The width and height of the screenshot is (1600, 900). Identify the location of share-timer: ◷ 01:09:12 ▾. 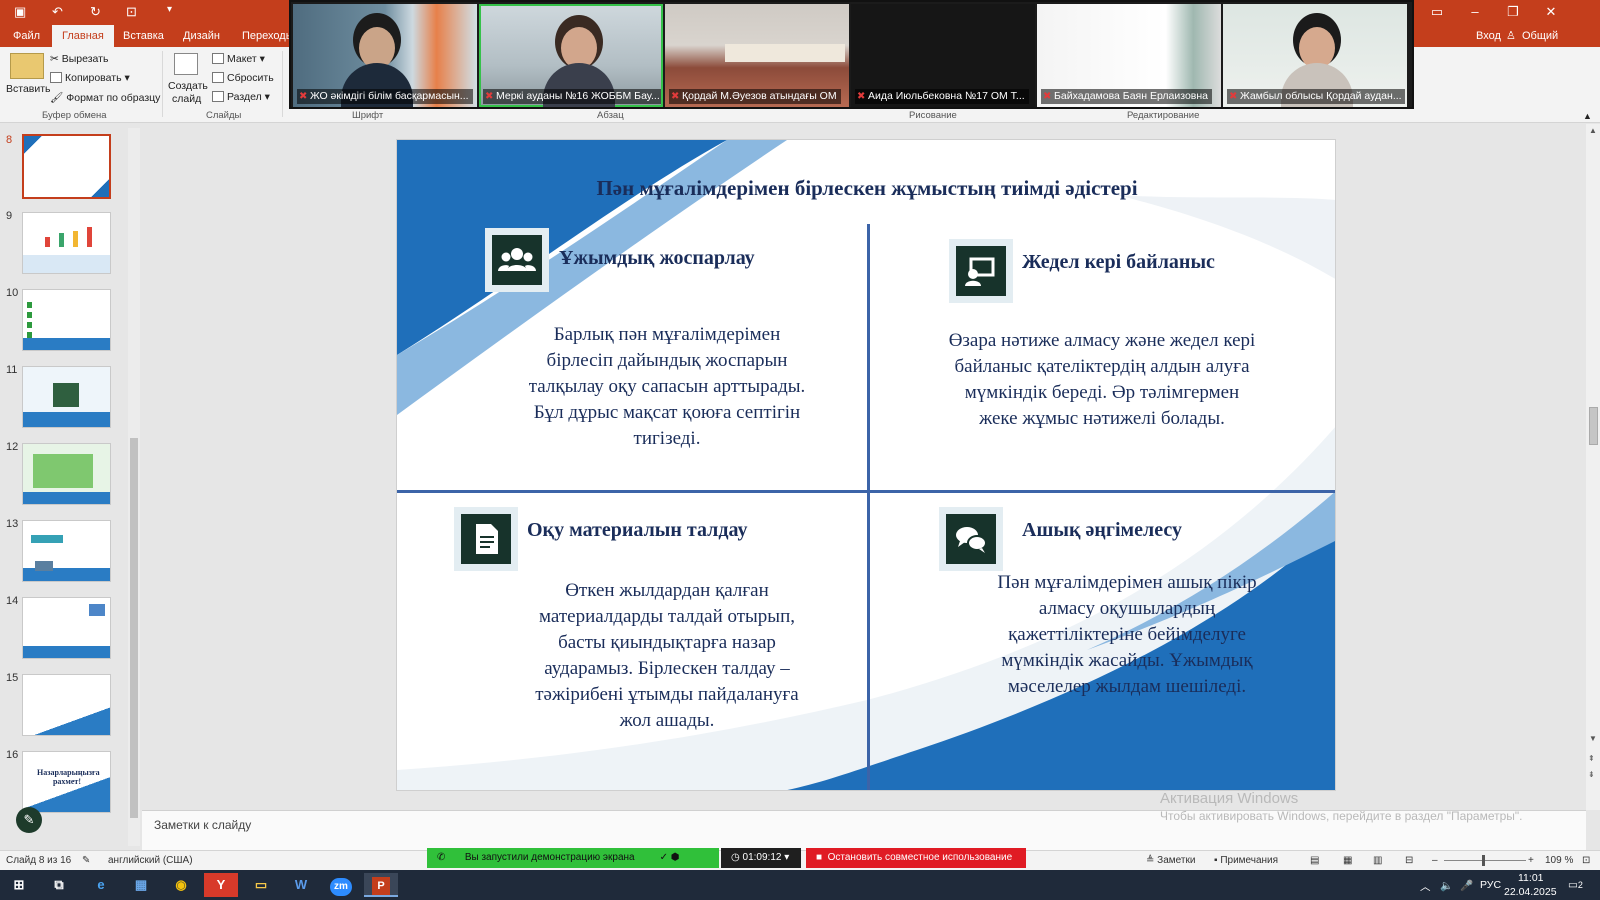
(761, 858).